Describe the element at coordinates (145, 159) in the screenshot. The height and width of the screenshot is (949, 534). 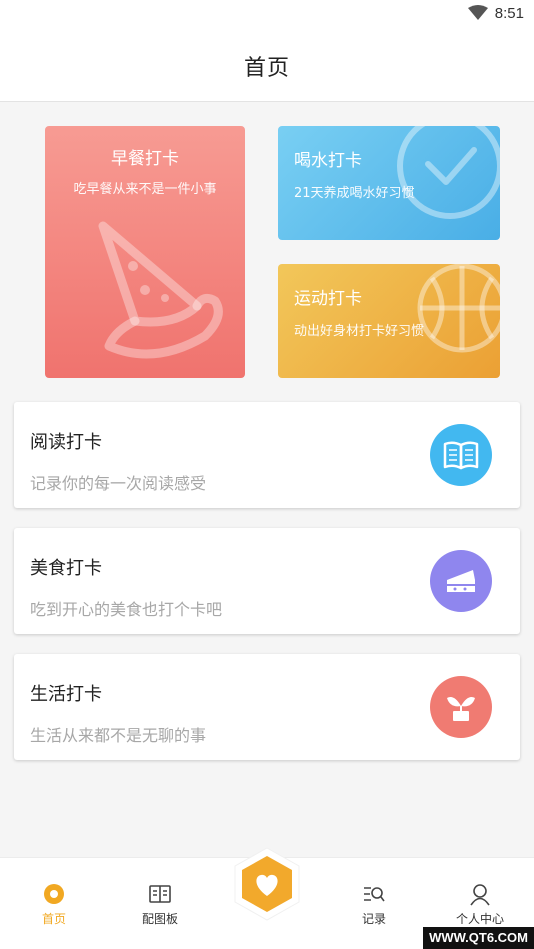
I see `breakfast-title: 早餐打卡` at that location.